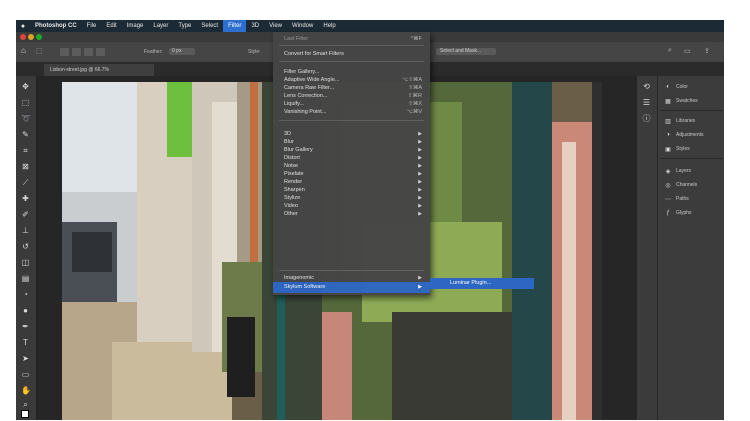  I want to click on menu-image: Image, so click(135, 26).